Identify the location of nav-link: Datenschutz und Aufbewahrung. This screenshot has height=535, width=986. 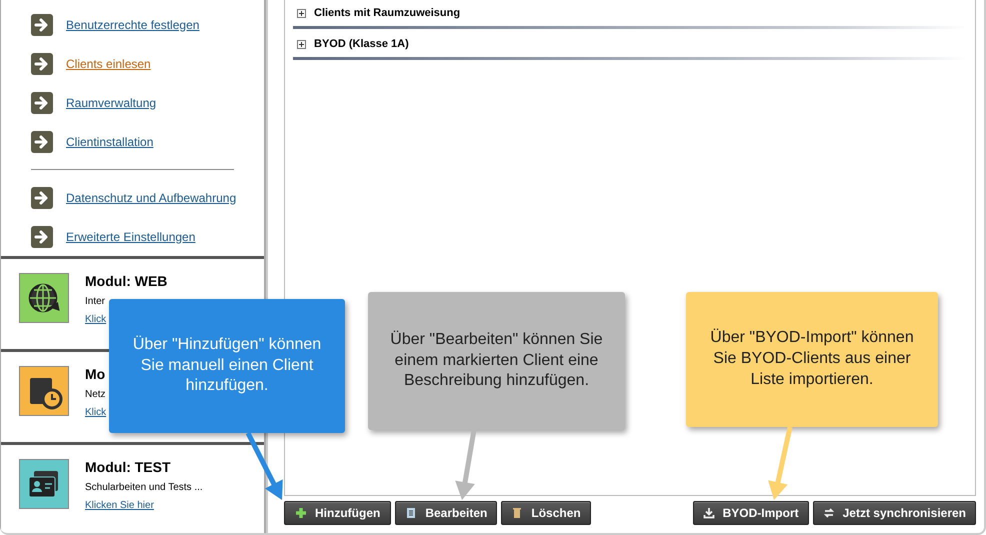
(151, 197).